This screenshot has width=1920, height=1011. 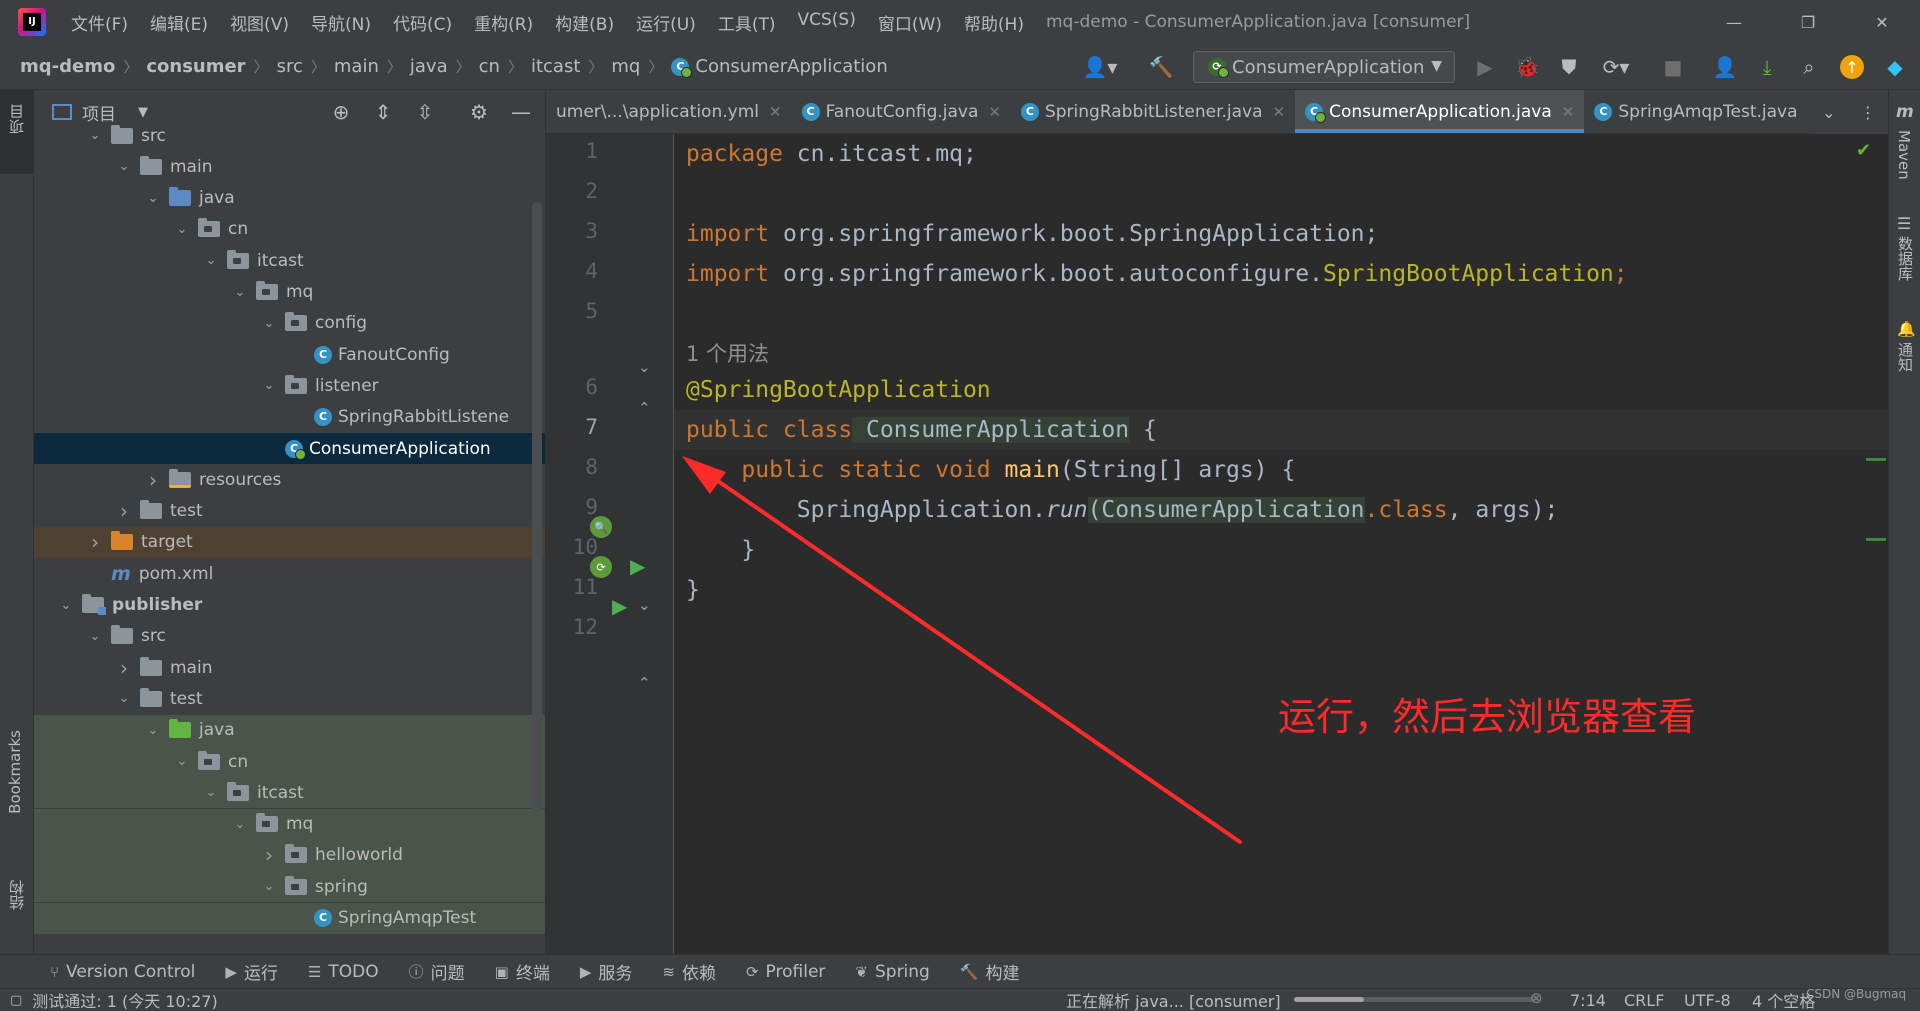 What do you see at coordinates (505, 66) in the screenshot?
I see `breadcrumb-item: cn 〉` at bounding box center [505, 66].